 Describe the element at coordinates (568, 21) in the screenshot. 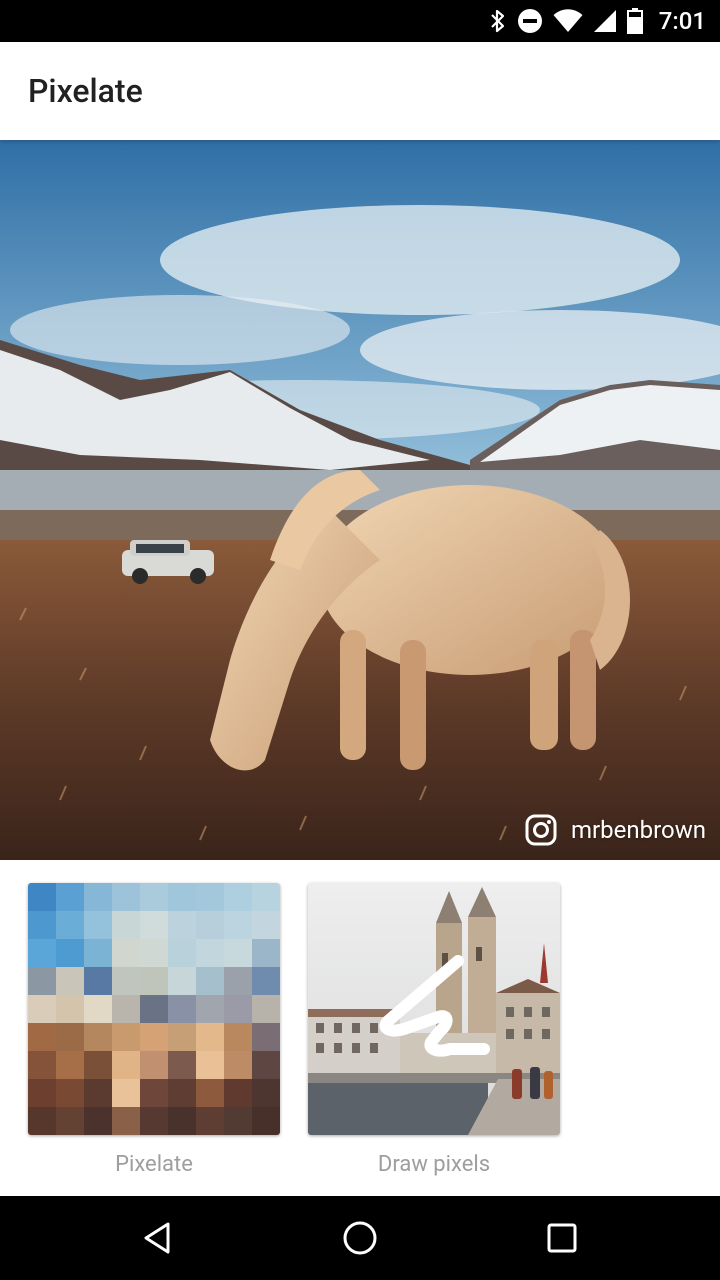

I see `wifi-icon` at that location.